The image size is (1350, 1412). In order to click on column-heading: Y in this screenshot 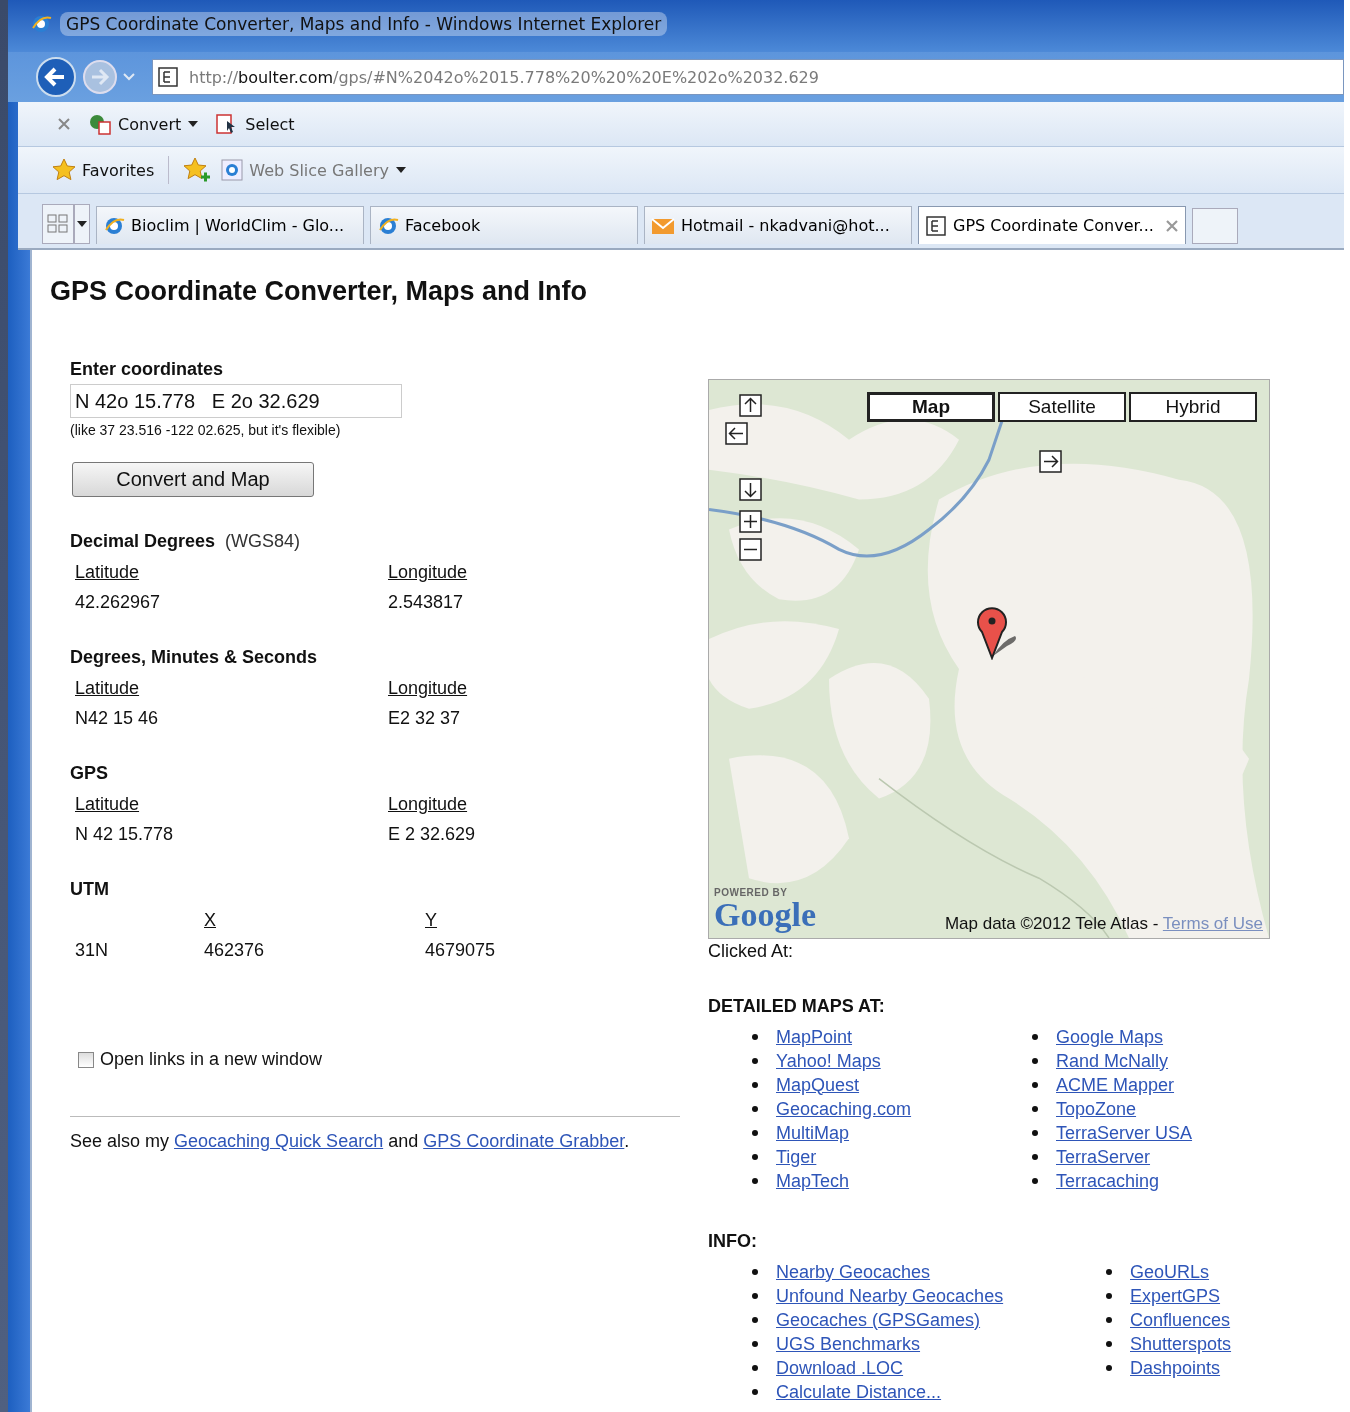, I will do `click(431, 920)`.